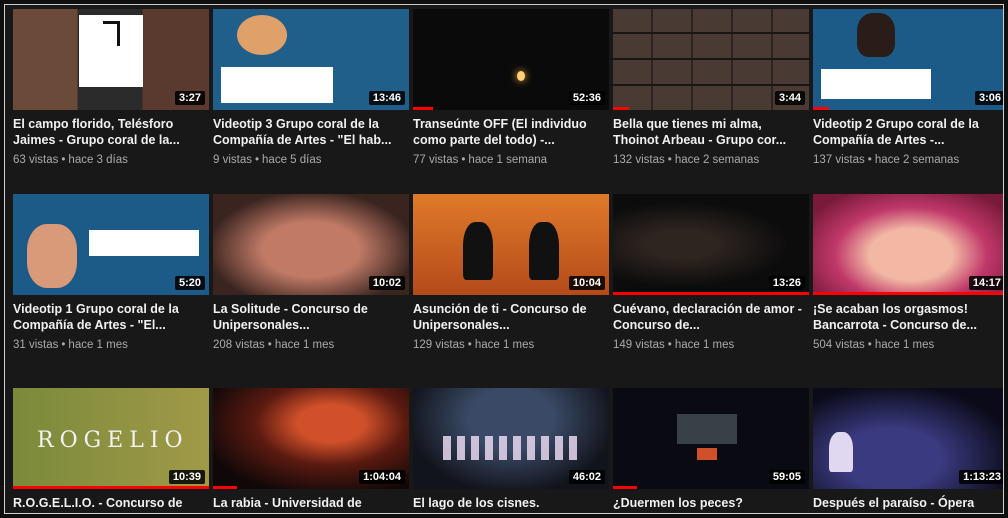 The image size is (1008, 518). Describe the element at coordinates (186, 477) in the screenshot. I see `duration-badge: 10:39` at that location.